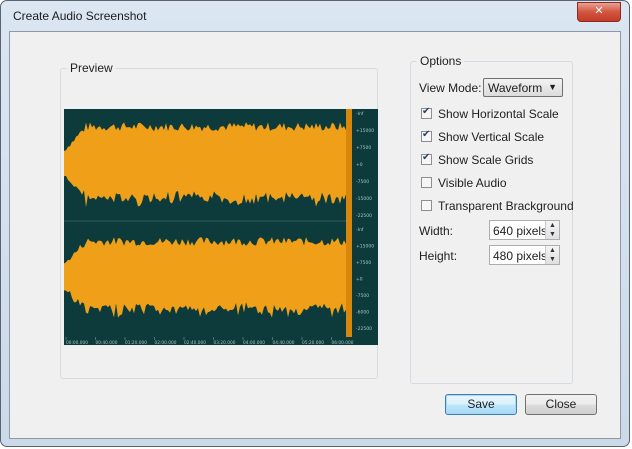  What do you see at coordinates (438, 256) in the screenshot?
I see `height-label: Height:` at bounding box center [438, 256].